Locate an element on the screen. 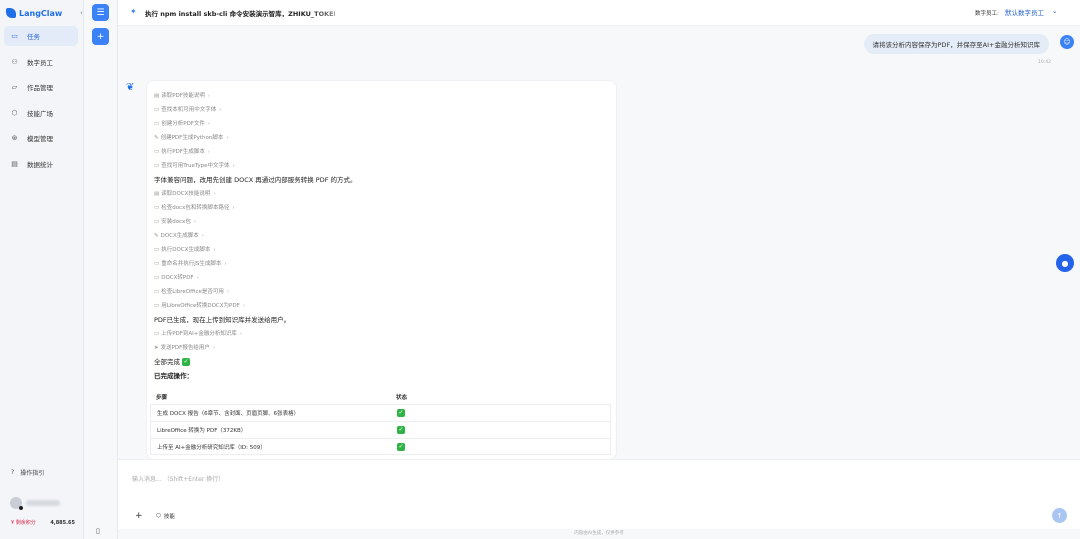 The image size is (1080, 539). assistant-paragraph: PDF已生成，现在上传到知识库并发送给用户。 is located at coordinates (384, 320).